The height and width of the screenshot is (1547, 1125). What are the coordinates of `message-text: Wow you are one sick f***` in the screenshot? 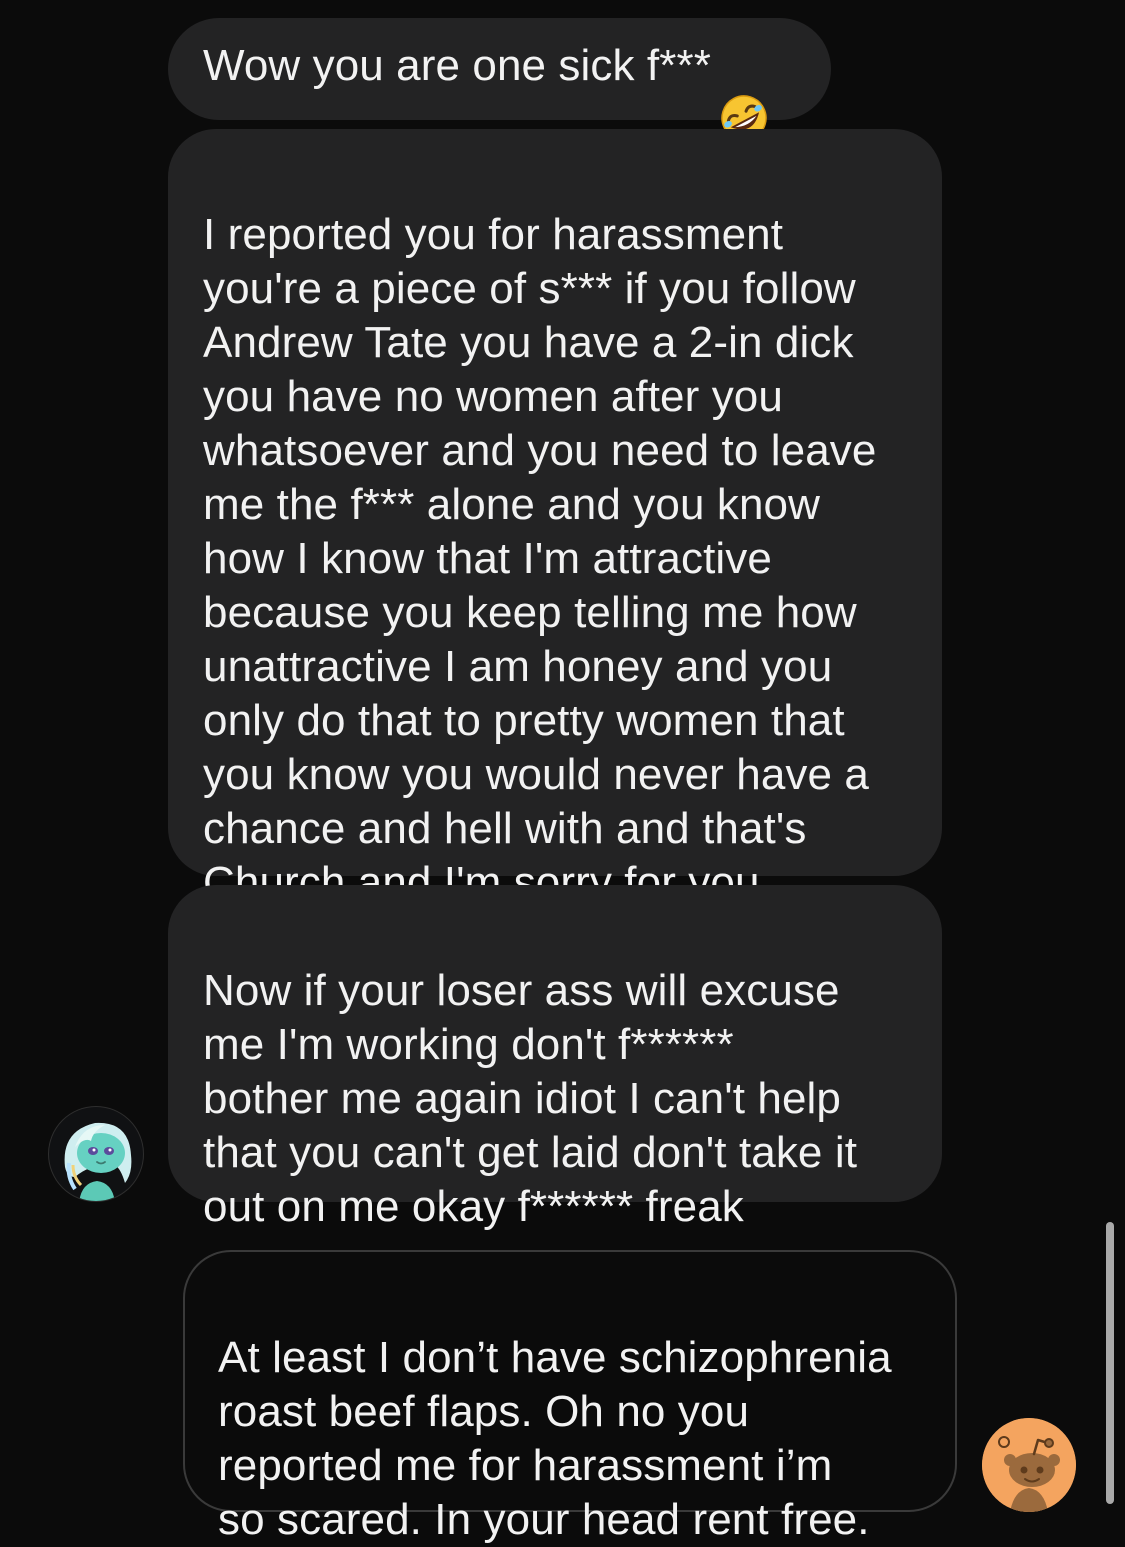 It's located at (457, 65).